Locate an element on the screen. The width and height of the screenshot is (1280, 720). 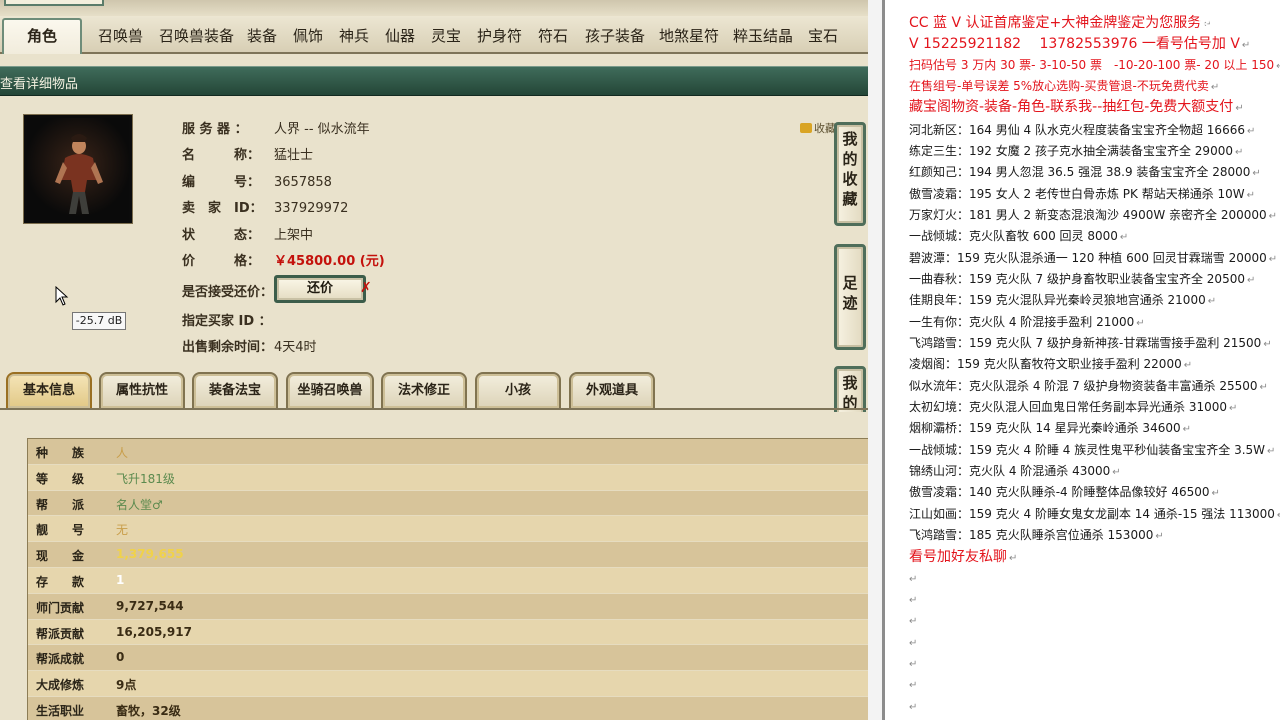
window-divider is located at coordinates (876, 360).